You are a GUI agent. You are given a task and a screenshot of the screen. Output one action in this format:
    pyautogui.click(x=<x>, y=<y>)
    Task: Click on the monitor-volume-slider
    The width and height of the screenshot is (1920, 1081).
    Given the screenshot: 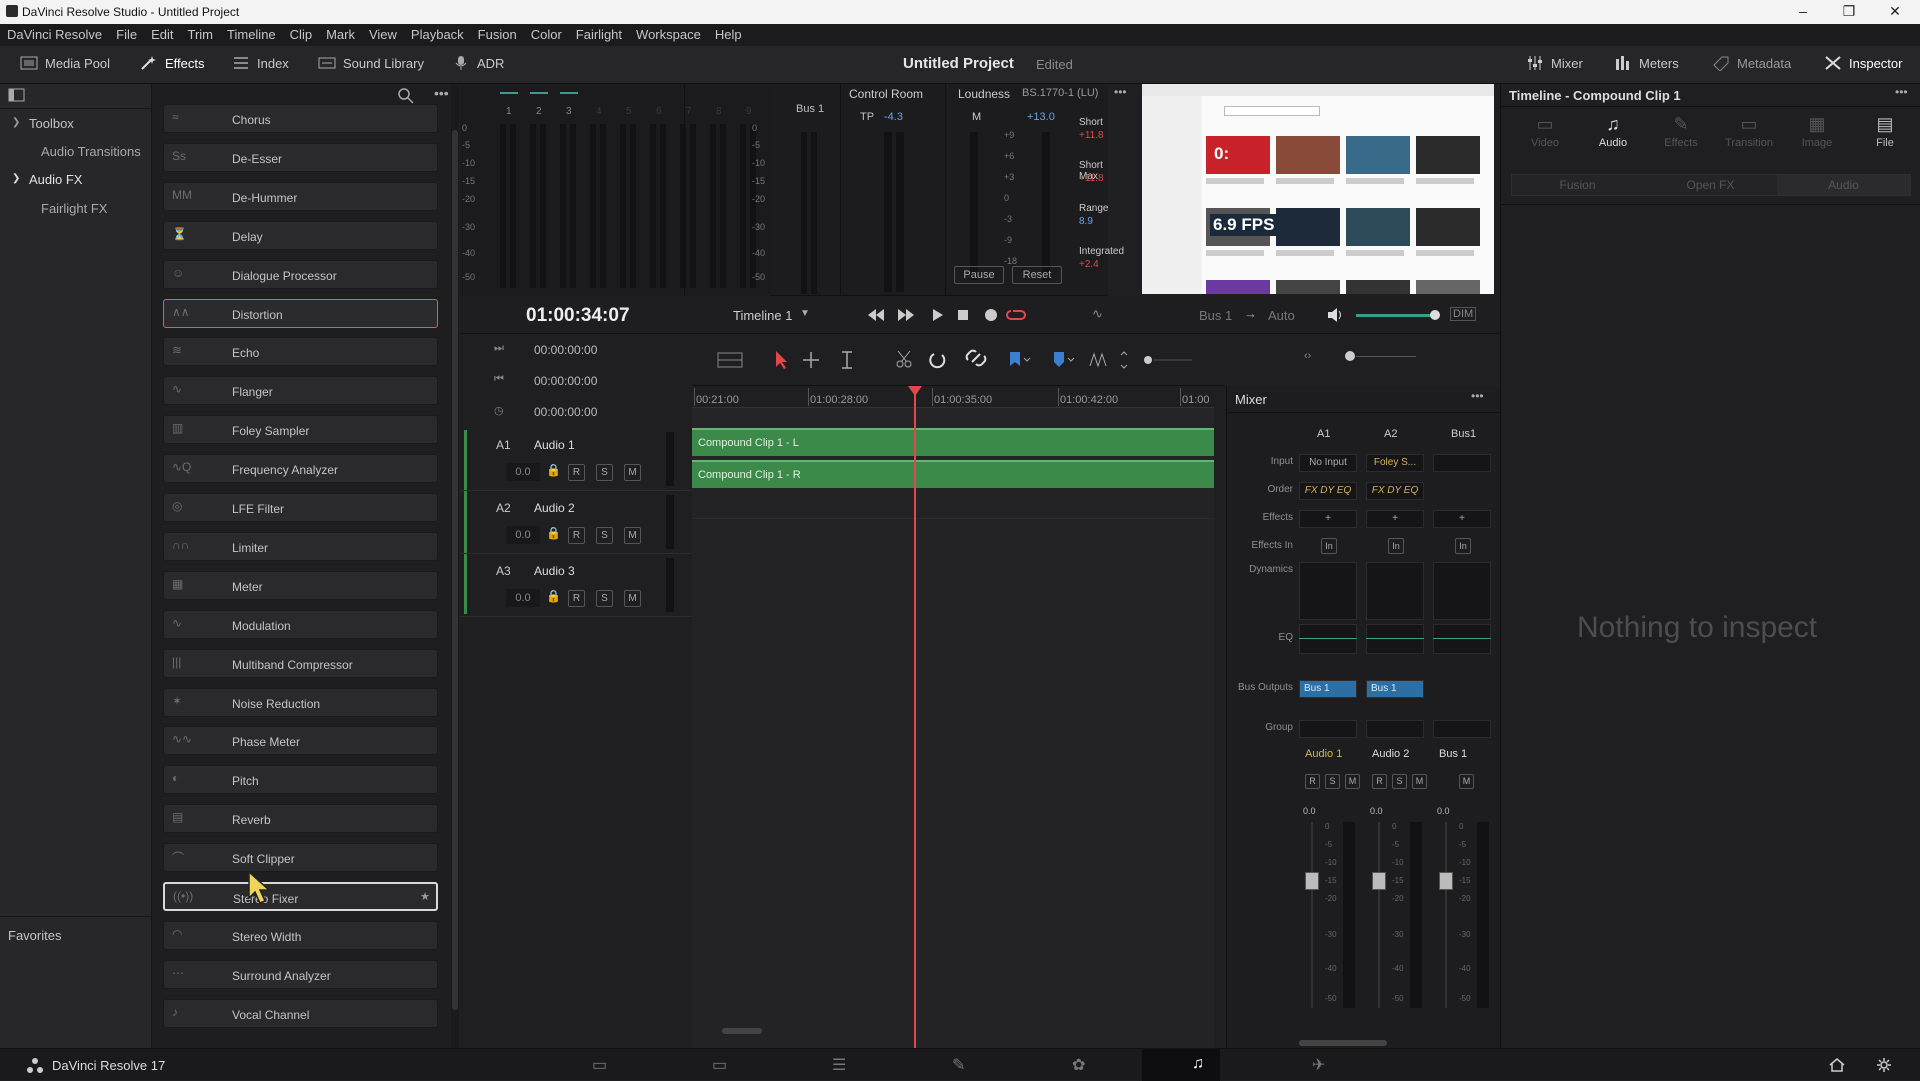 What is the action you would take?
    pyautogui.click(x=1397, y=315)
    